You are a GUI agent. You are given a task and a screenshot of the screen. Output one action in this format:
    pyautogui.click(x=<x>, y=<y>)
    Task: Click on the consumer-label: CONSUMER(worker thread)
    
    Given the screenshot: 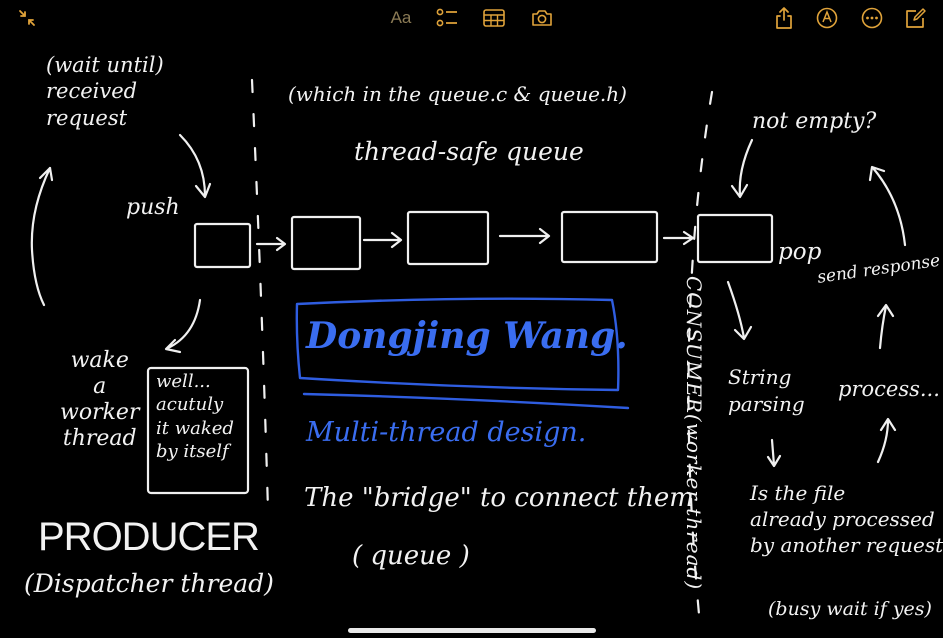 What is the action you would take?
    pyautogui.click(x=694, y=433)
    